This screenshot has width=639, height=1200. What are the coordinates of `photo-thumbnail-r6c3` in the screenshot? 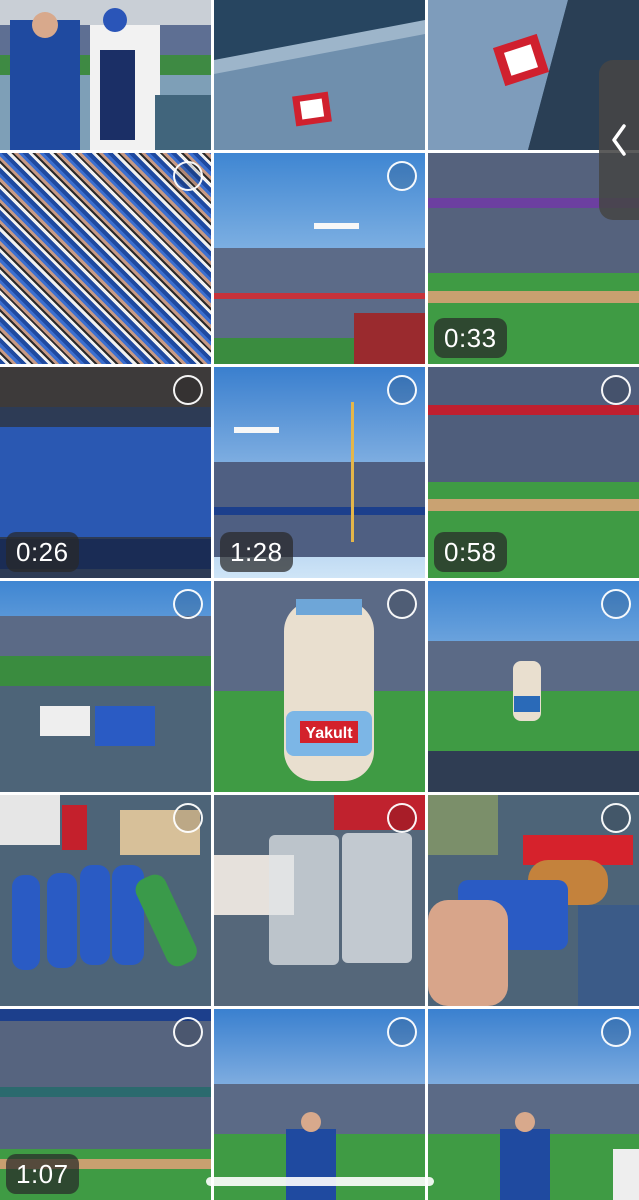 It's located at (533, 1104).